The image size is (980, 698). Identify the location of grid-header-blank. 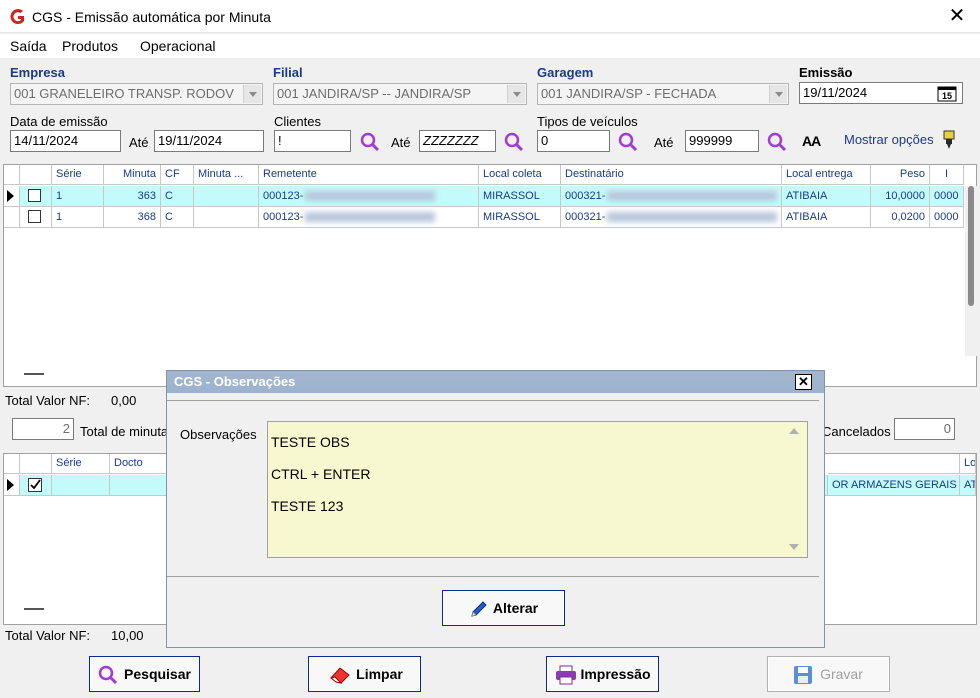
(894, 464).